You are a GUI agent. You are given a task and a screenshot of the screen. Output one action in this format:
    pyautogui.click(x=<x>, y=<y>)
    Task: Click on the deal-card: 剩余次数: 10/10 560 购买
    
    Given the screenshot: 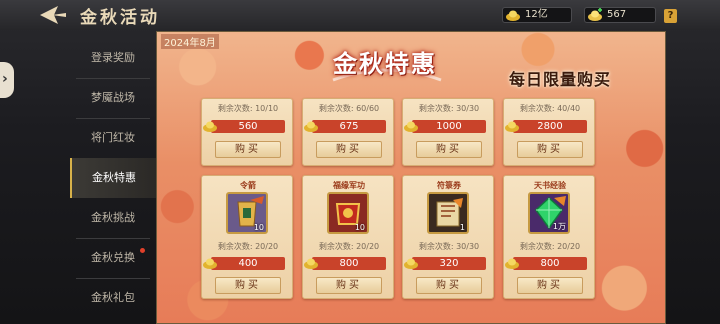 What is the action you would take?
    pyautogui.click(x=247, y=132)
    